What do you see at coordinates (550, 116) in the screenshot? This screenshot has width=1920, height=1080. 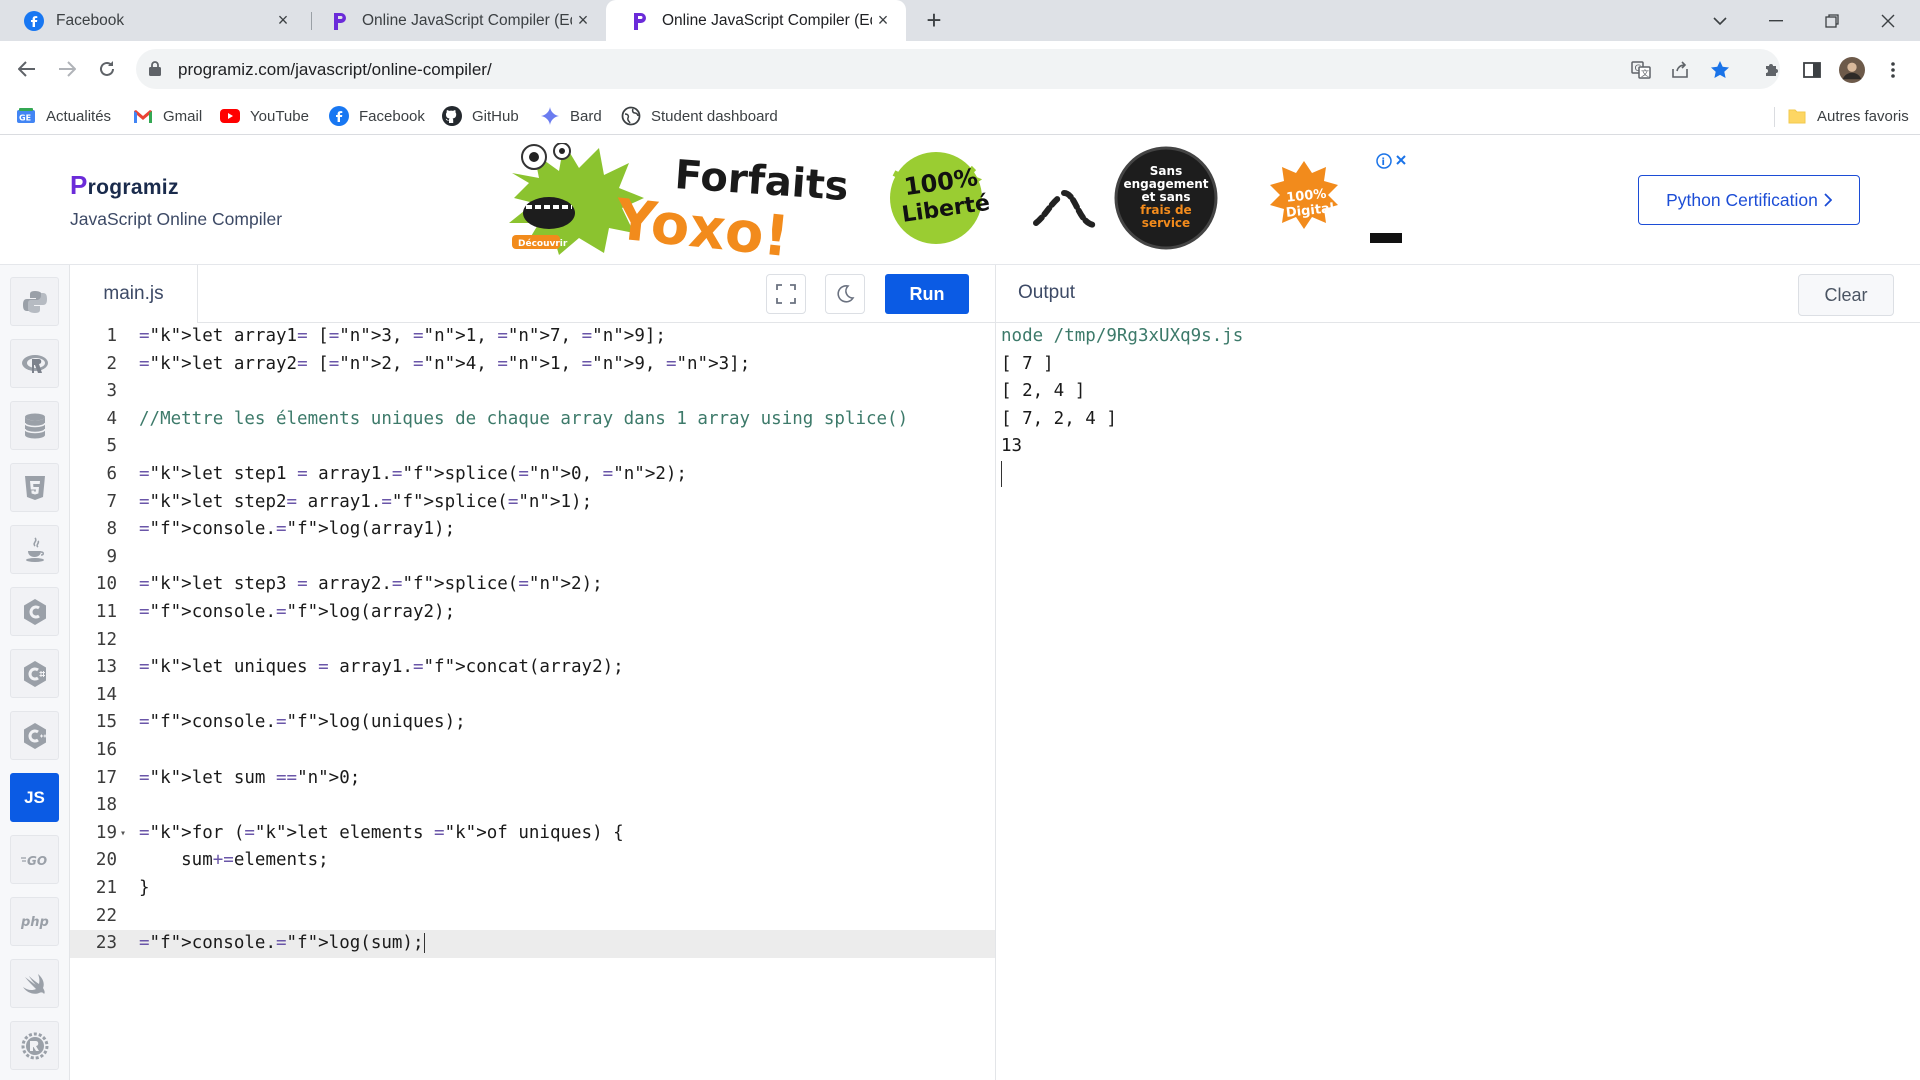 I see `bard-icon` at bounding box center [550, 116].